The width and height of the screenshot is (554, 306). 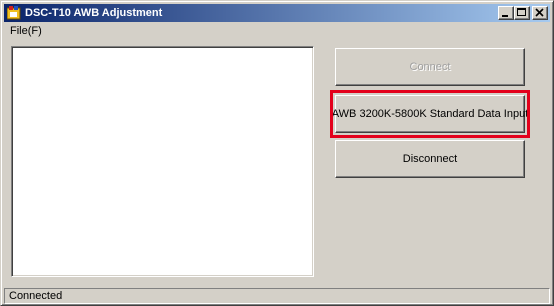 I want to click on minimize-button, so click(x=506, y=13).